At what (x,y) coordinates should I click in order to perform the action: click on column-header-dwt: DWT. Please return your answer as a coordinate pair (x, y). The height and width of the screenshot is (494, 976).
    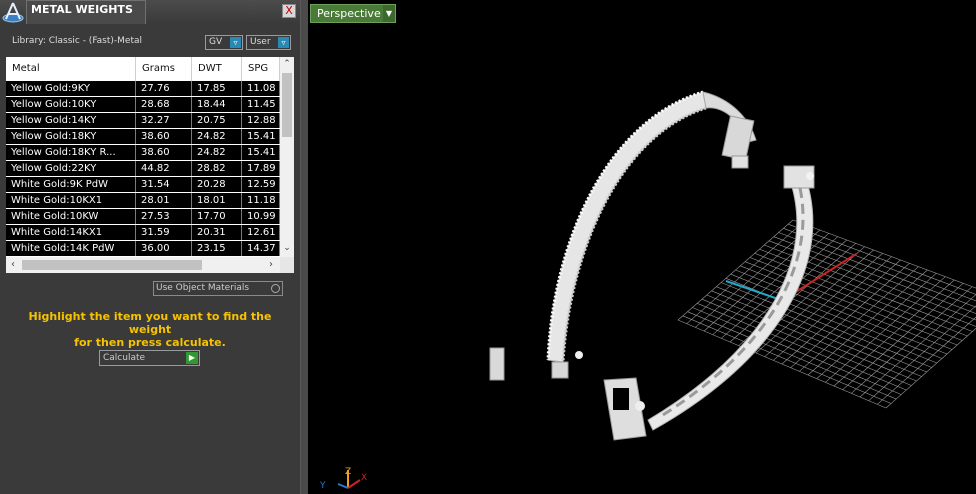
    Looking at the image, I should click on (217, 69).